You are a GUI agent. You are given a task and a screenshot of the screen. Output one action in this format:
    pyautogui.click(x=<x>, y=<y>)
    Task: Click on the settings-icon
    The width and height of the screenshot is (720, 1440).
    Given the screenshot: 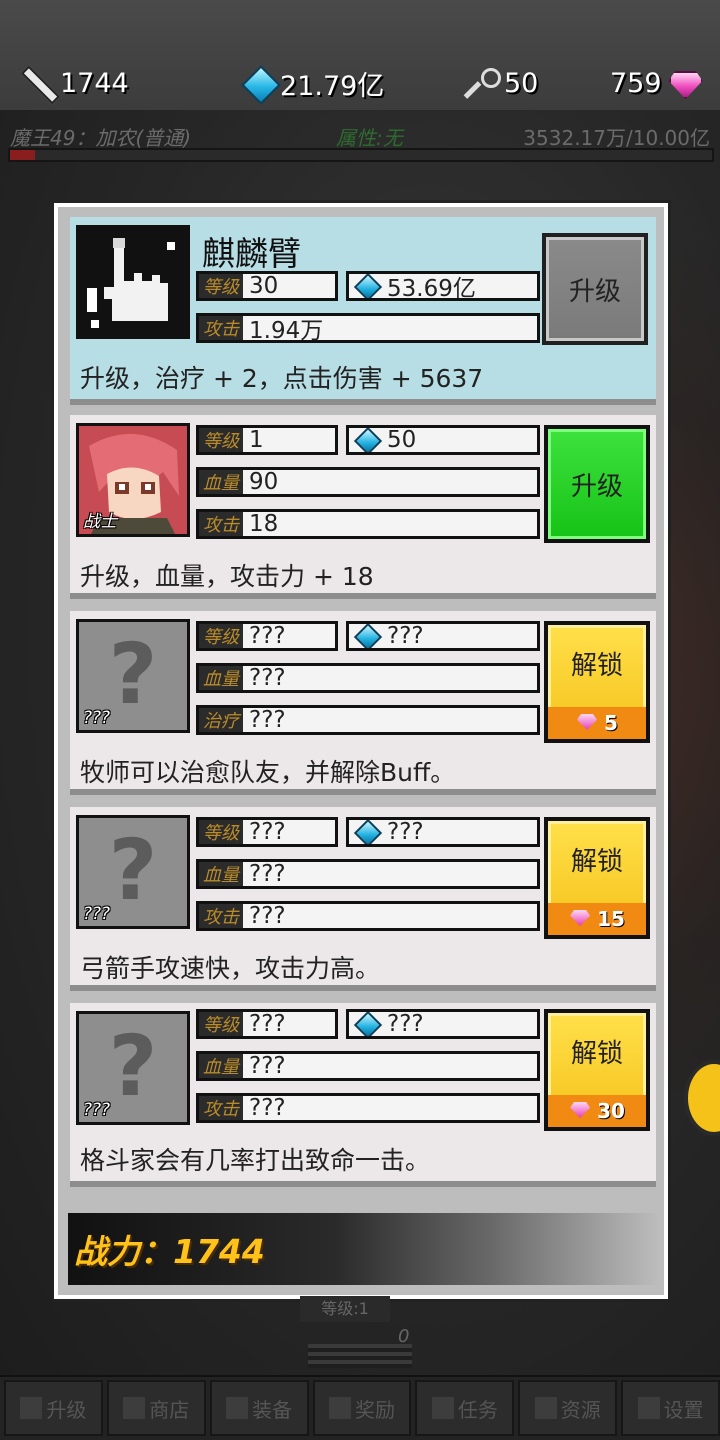 What is the action you would take?
    pyautogui.click(x=648, y=1408)
    